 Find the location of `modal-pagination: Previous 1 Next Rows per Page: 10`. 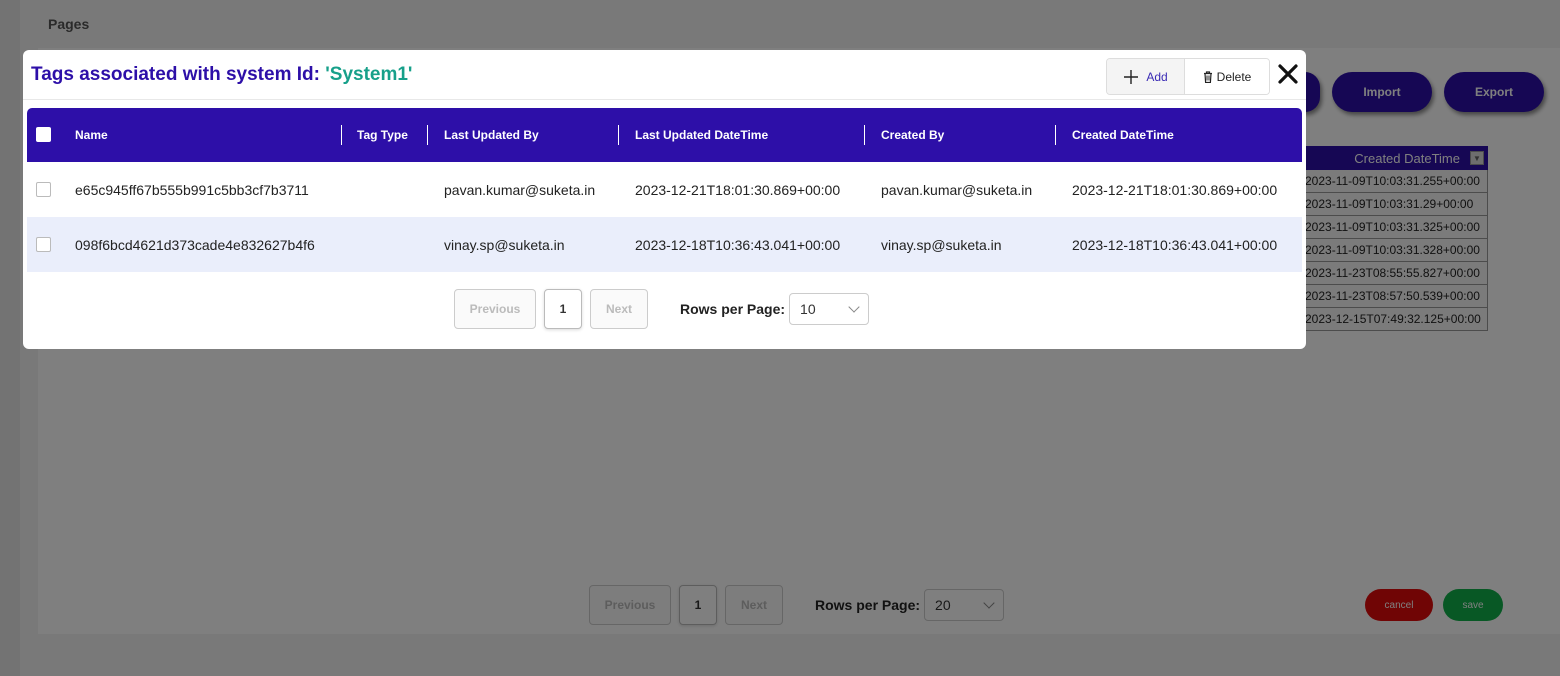

modal-pagination: Previous 1 Next Rows per Page: 10 is located at coordinates (662, 309).